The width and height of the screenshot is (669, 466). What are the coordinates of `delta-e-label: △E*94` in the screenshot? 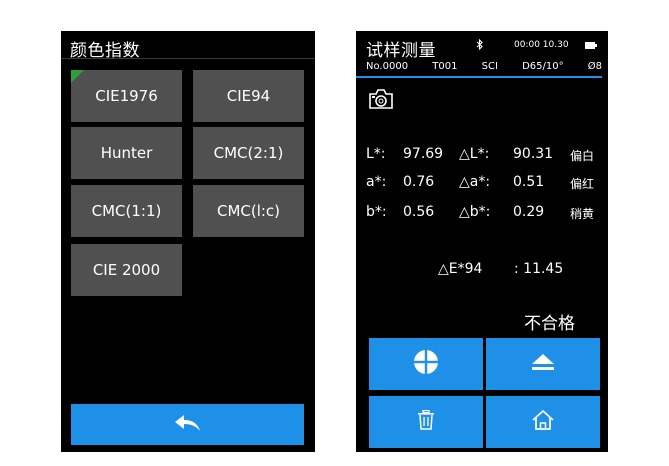 It's located at (460, 269).